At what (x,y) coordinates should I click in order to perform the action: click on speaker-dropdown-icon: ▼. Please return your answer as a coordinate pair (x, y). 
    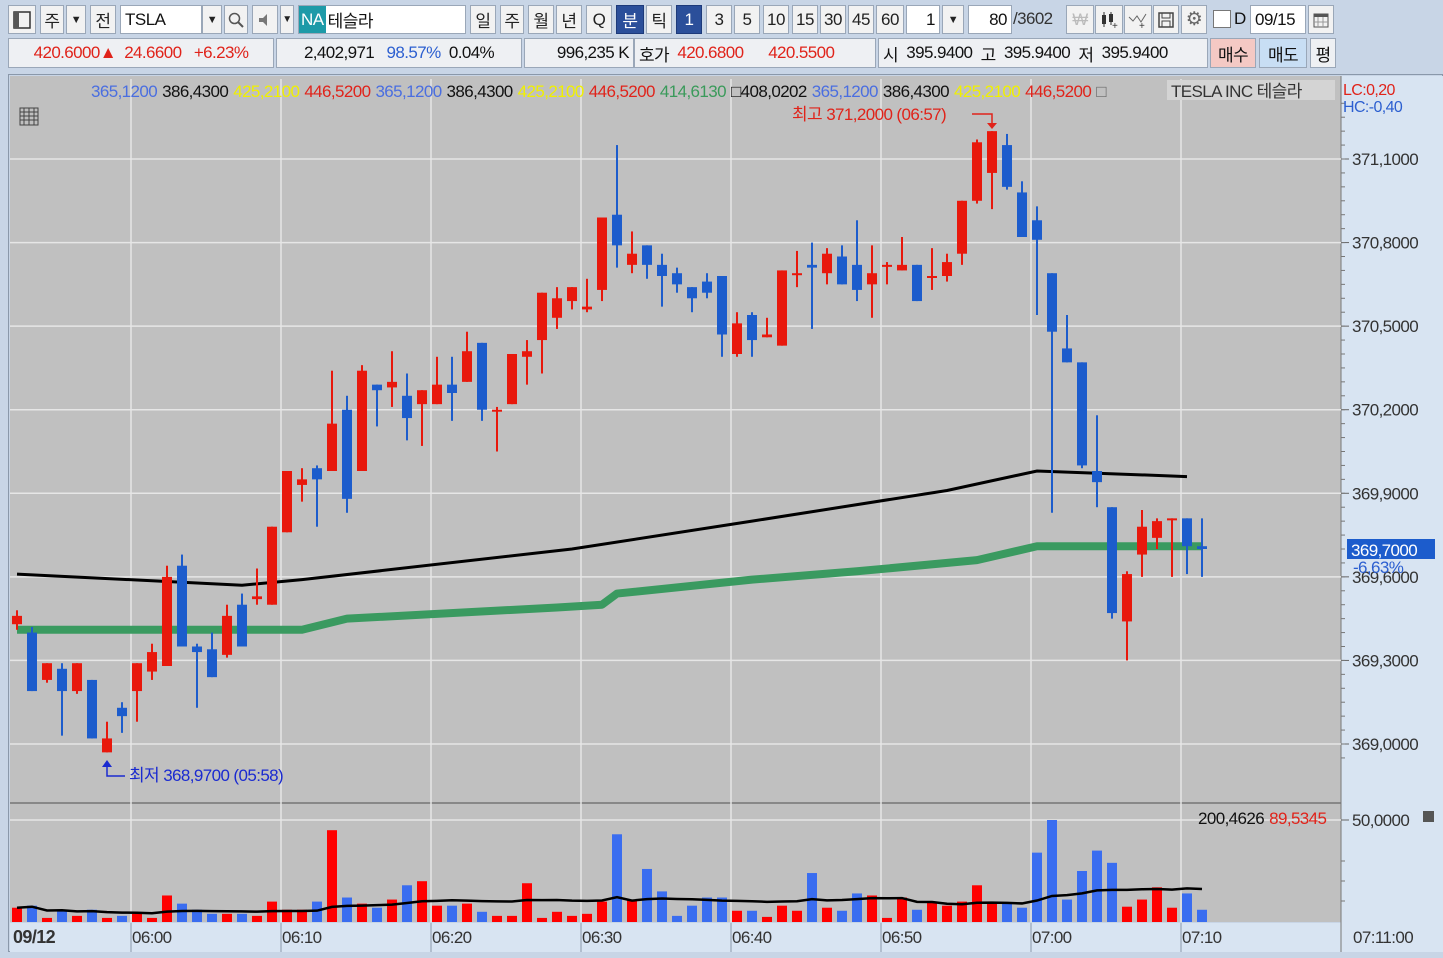
    Looking at the image, I should click on (287, 19).